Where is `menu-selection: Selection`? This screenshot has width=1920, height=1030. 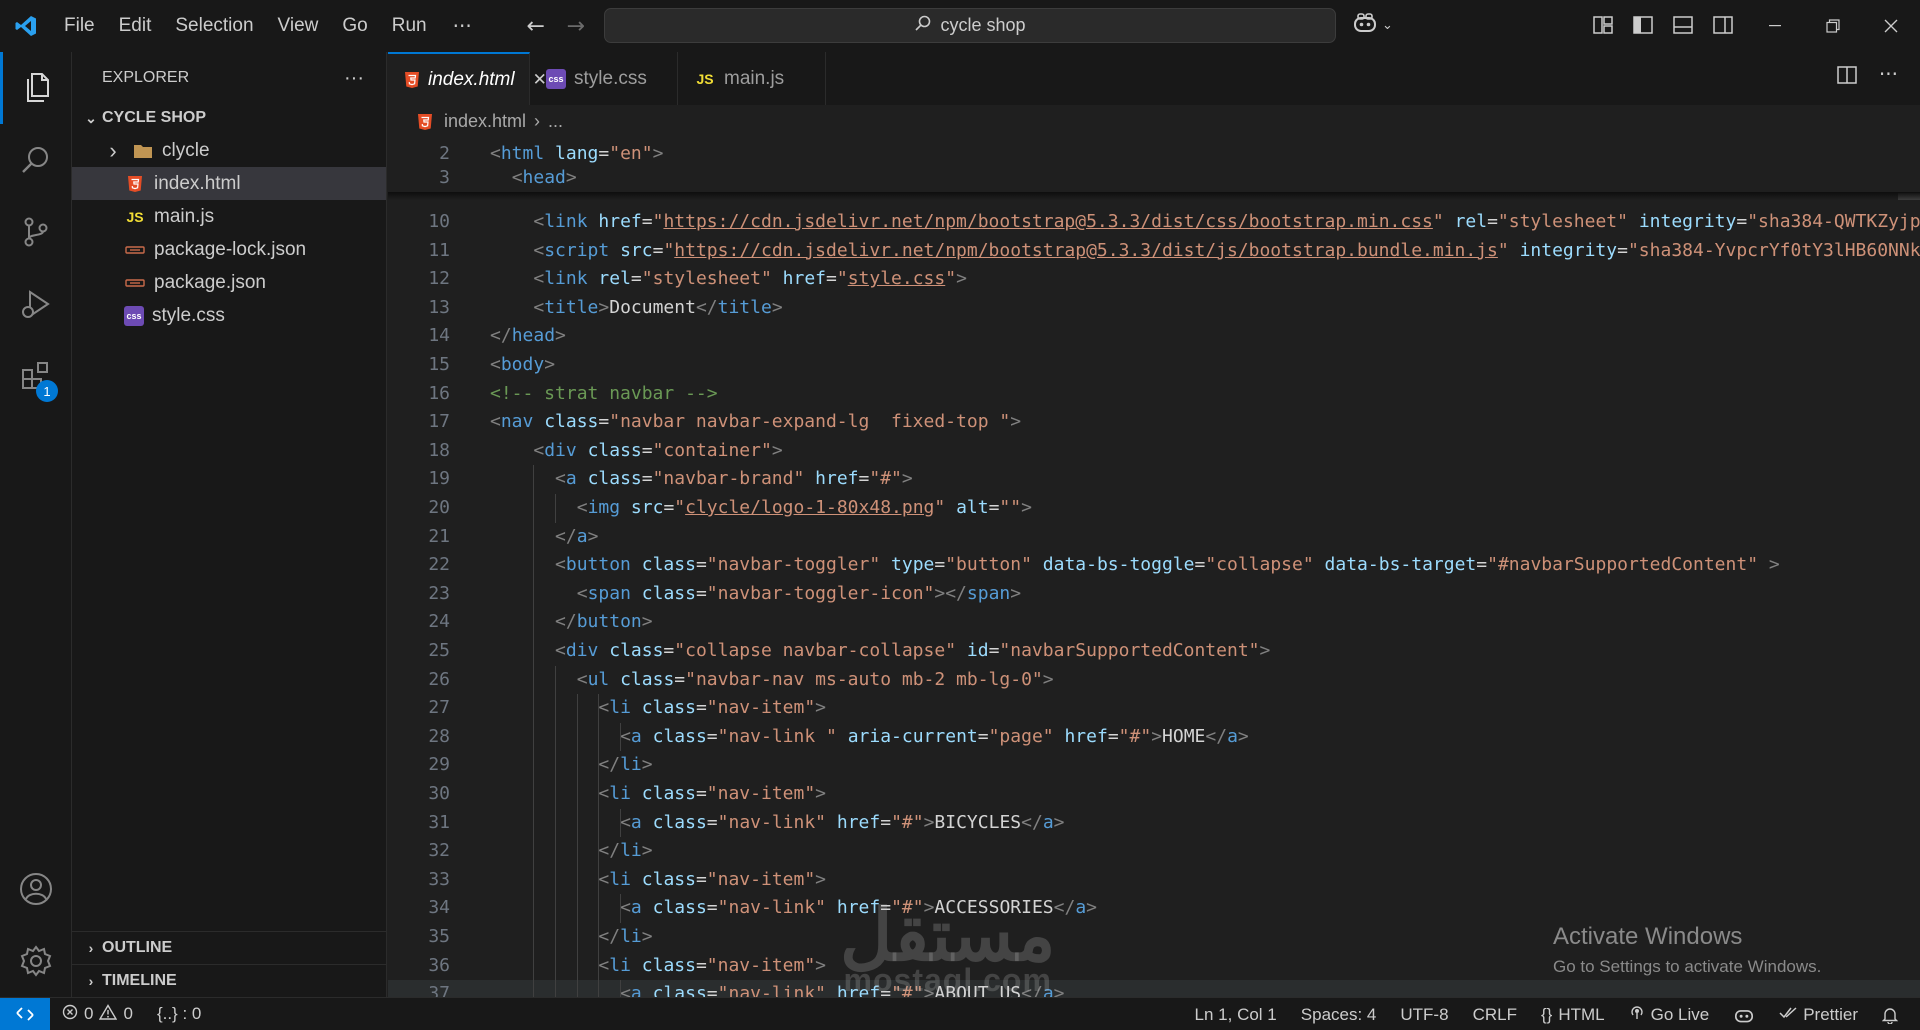
menu-selection: Selection is located at coordinates (214, 26).